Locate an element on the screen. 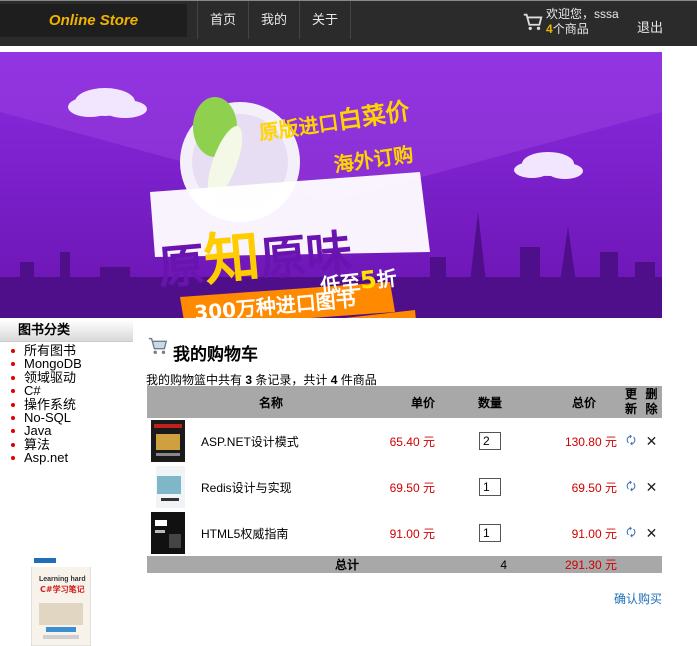  line-total: 69.50 元 is located at coordinates (594, 487).